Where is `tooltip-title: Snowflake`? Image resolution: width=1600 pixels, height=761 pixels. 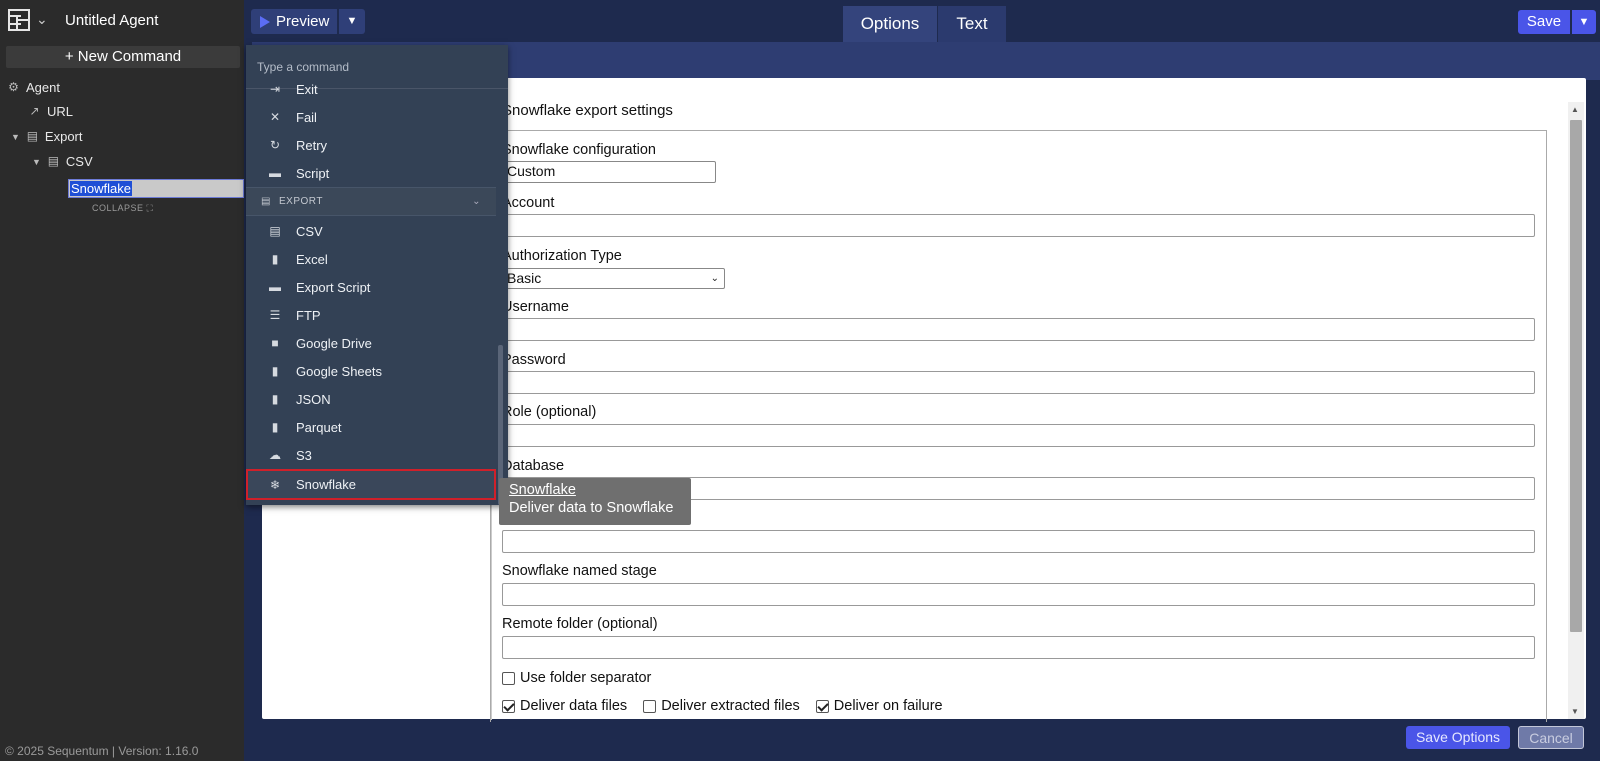 tooltip-title: Snowflake is located at coordinates (542, 490).